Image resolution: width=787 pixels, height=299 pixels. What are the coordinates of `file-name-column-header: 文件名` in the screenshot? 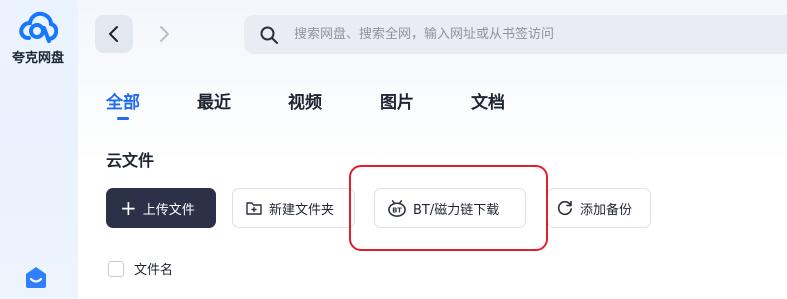 It's located at (153, 268).